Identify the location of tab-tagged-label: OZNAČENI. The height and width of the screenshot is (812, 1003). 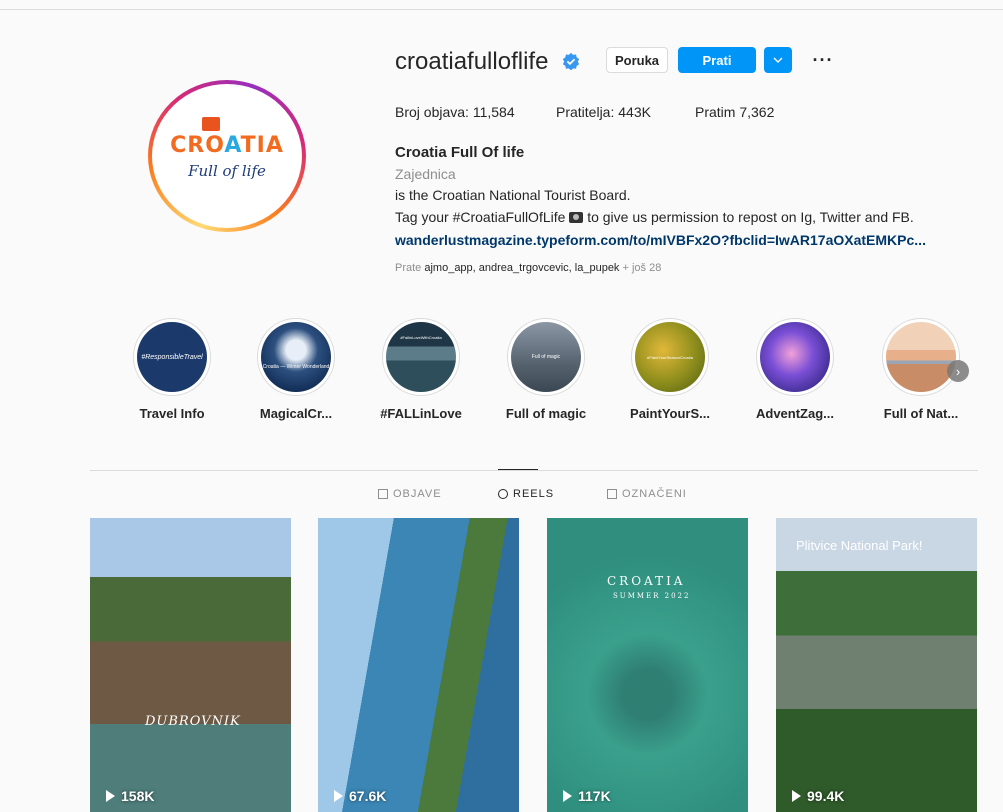
(654, 494).